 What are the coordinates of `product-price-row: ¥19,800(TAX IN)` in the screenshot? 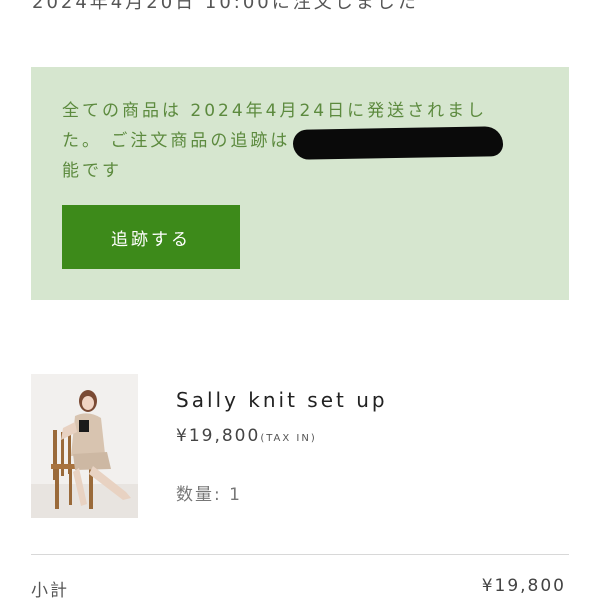 It's located at (246, 436).